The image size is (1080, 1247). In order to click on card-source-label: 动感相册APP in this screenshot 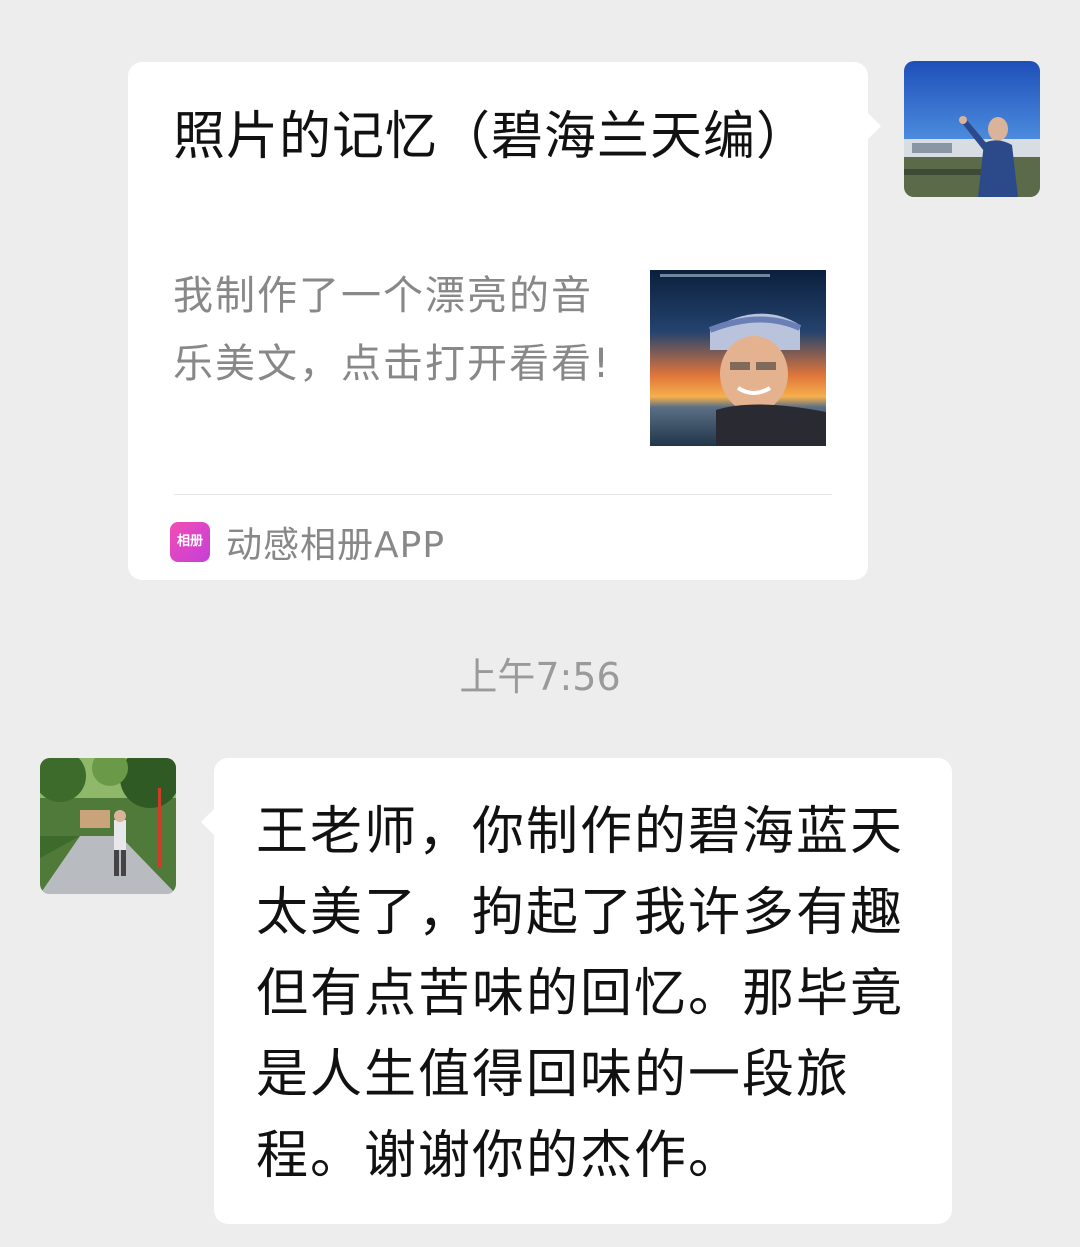, I will do `click(336, 545)`.